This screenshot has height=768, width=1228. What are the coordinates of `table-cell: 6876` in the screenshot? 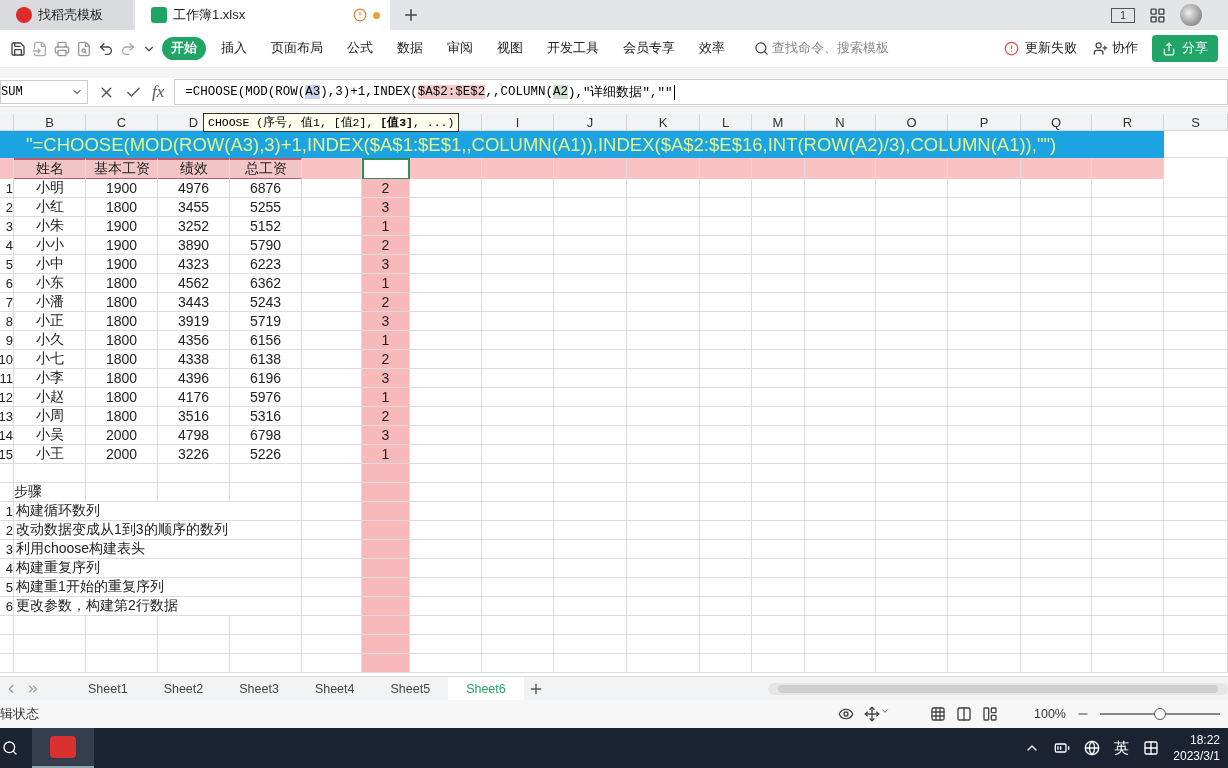 It's located at (266, 188).